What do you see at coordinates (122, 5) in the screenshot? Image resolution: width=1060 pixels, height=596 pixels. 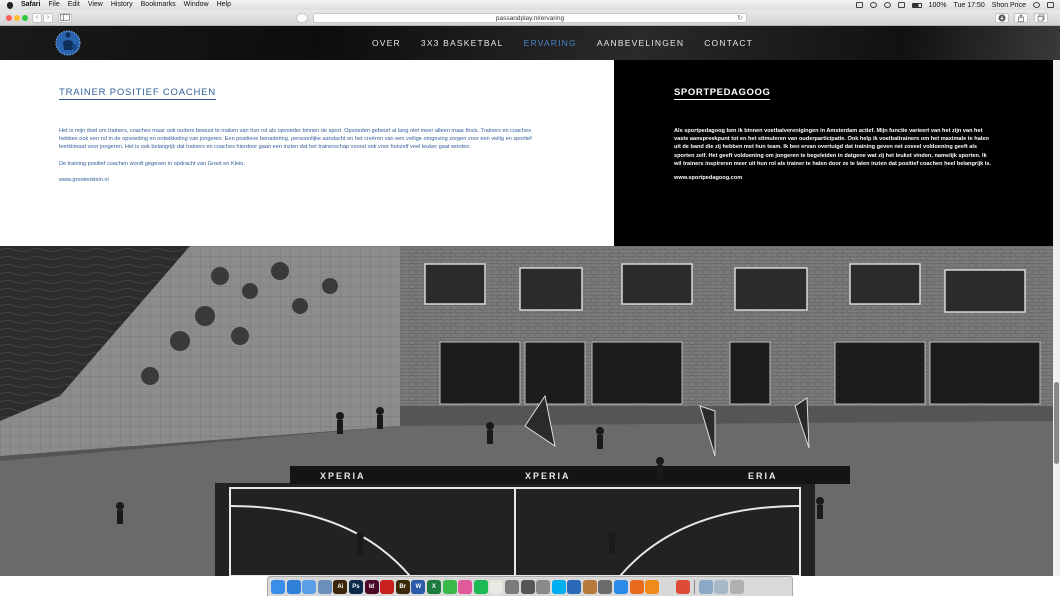 I see `menu-history: History` at bounding box center [122, 5].